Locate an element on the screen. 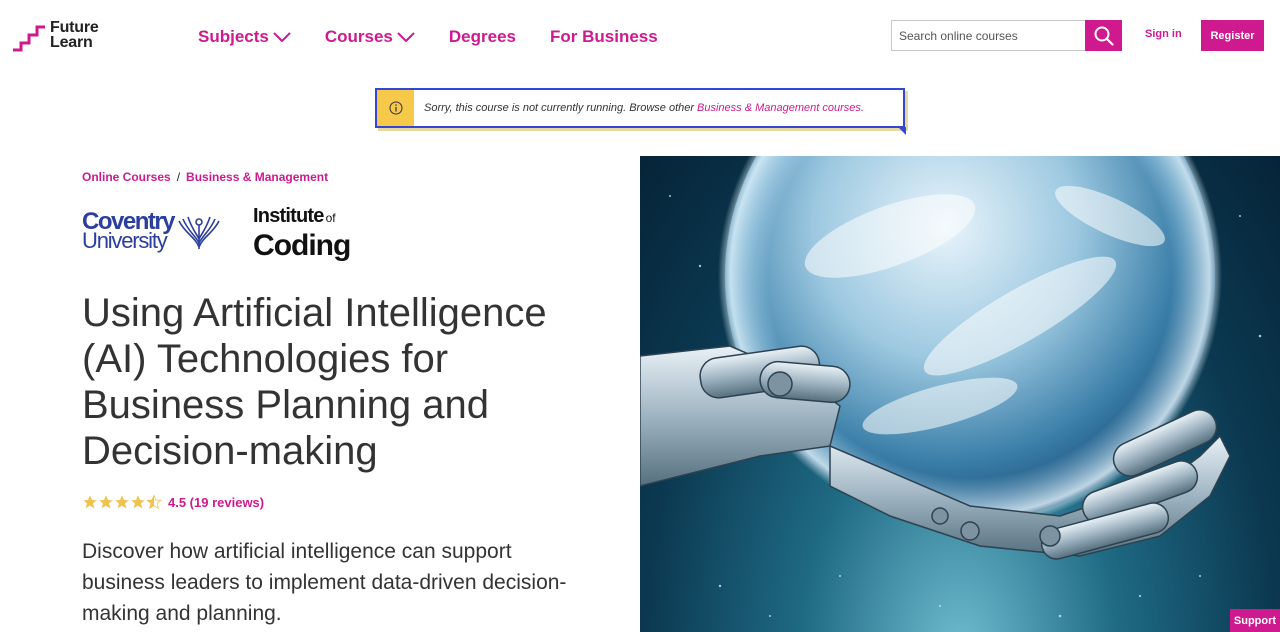  nav-subjects: Subjects is located at coordinates (244, 37).